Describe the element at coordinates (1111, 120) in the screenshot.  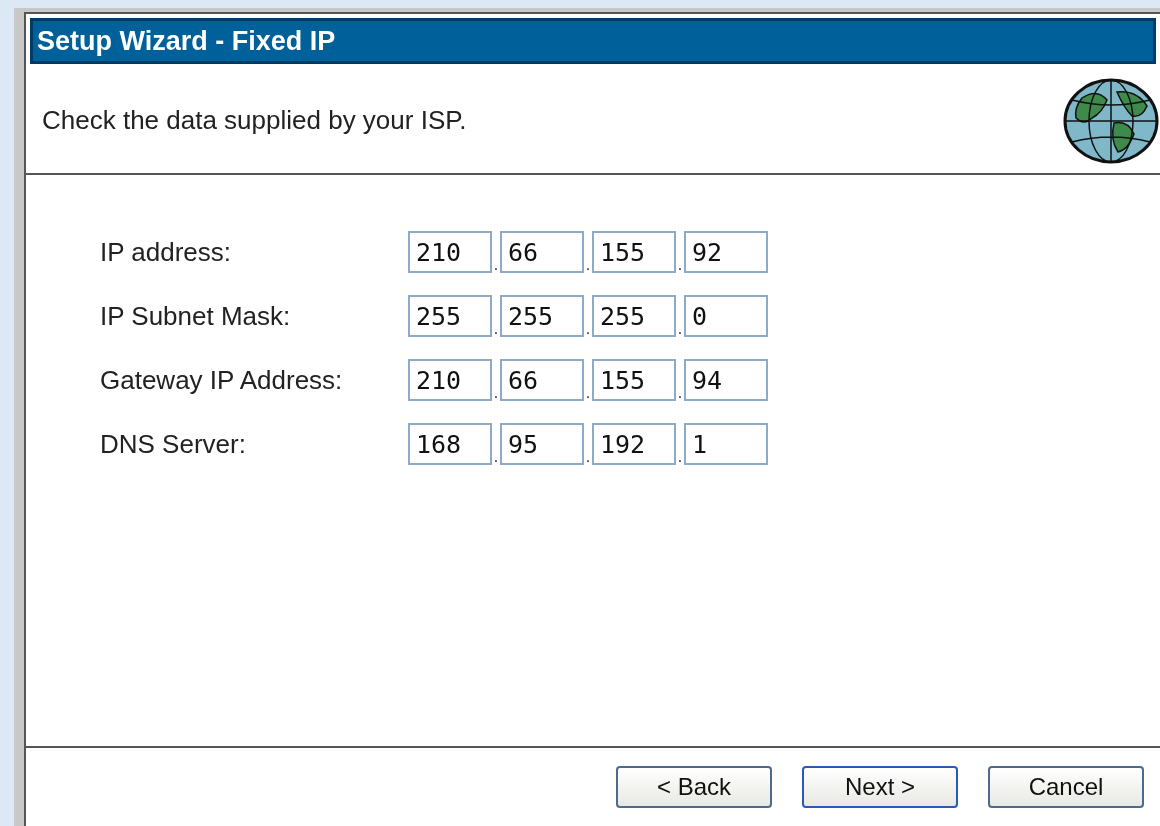
I see `globe-icon` at that location.